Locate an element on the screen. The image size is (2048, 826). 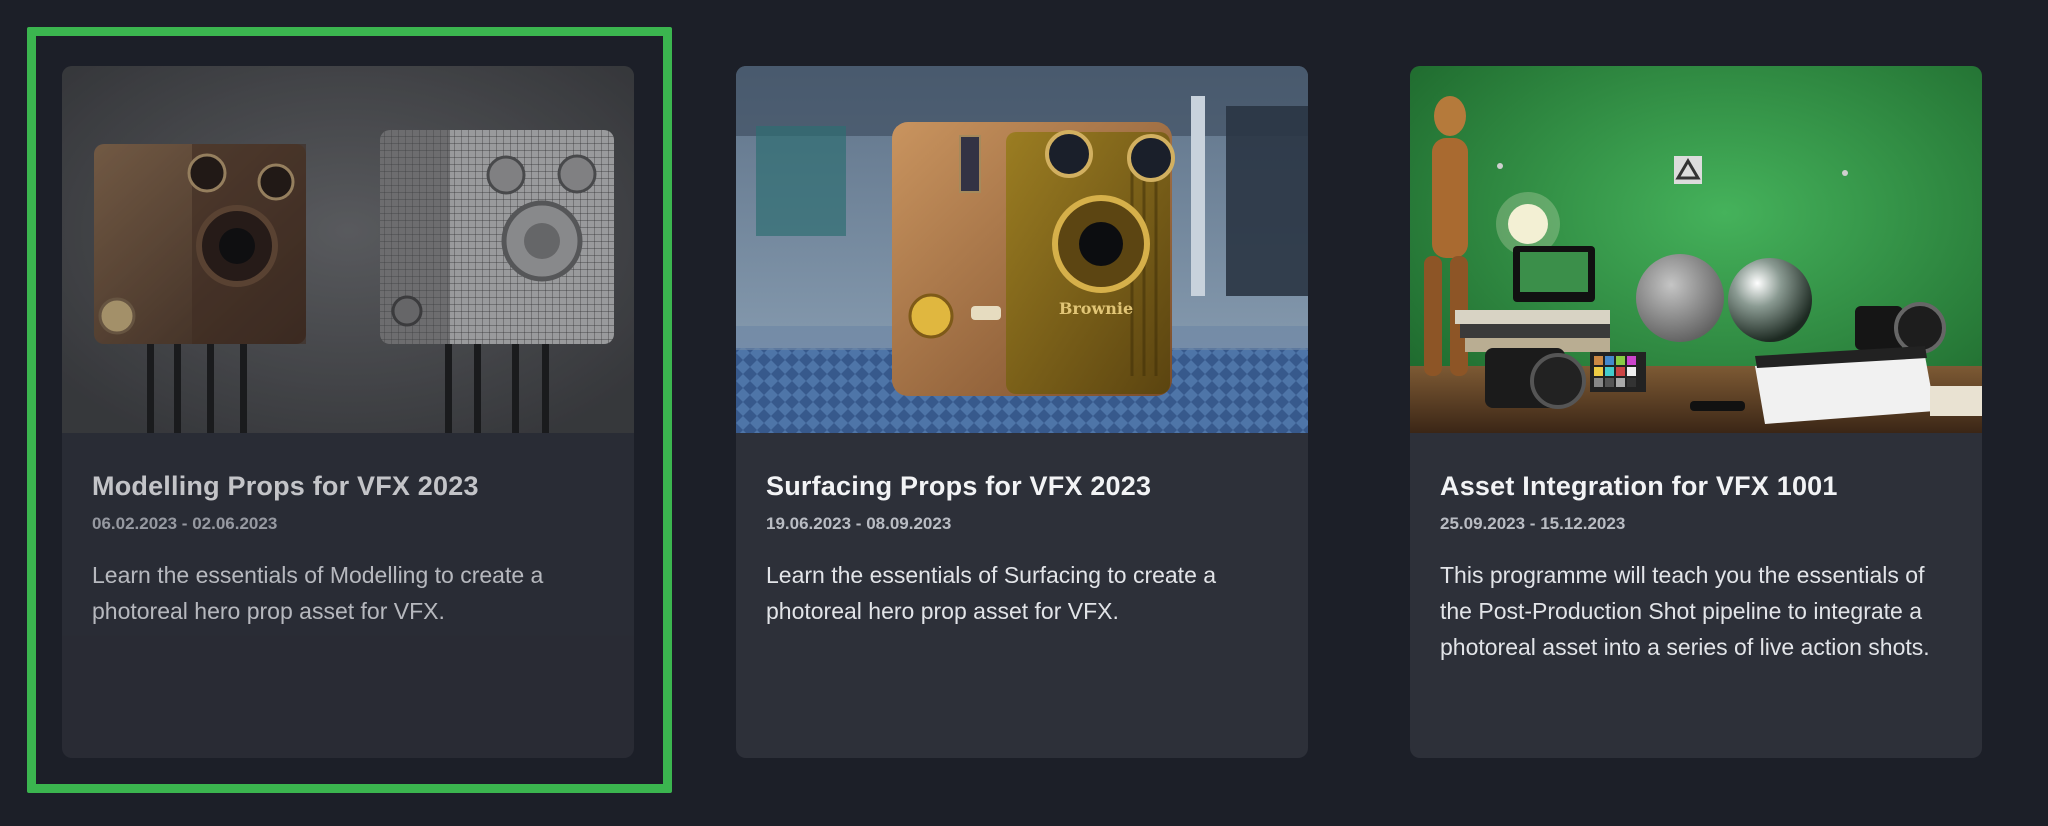
vfx-studio-image is located at coordinates (1696, 249).